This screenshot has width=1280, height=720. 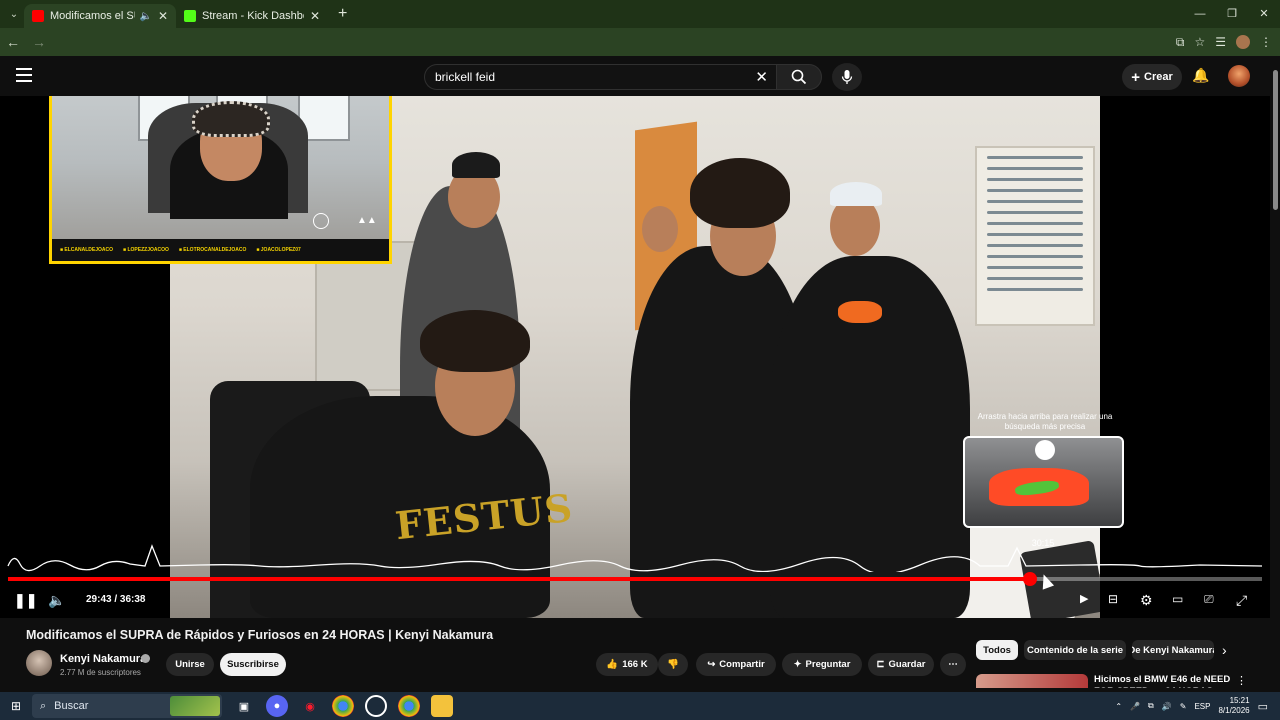 I want to click on forward-icon: →, so click(x=39, y=42).